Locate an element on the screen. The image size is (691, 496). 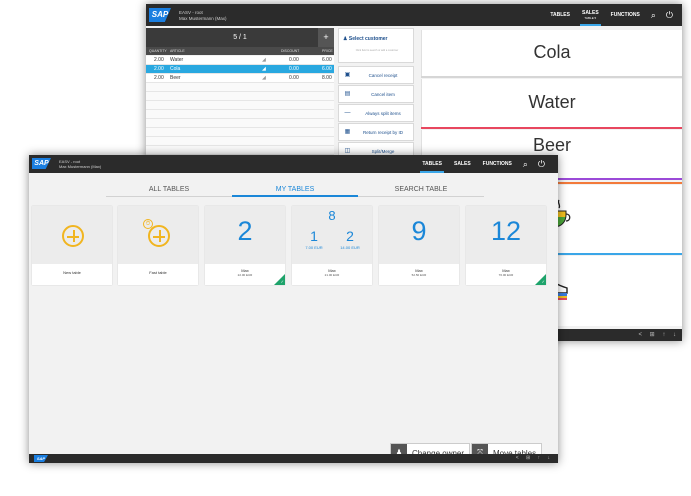
nav-sales: SALES is located at coordinates (462, 164).